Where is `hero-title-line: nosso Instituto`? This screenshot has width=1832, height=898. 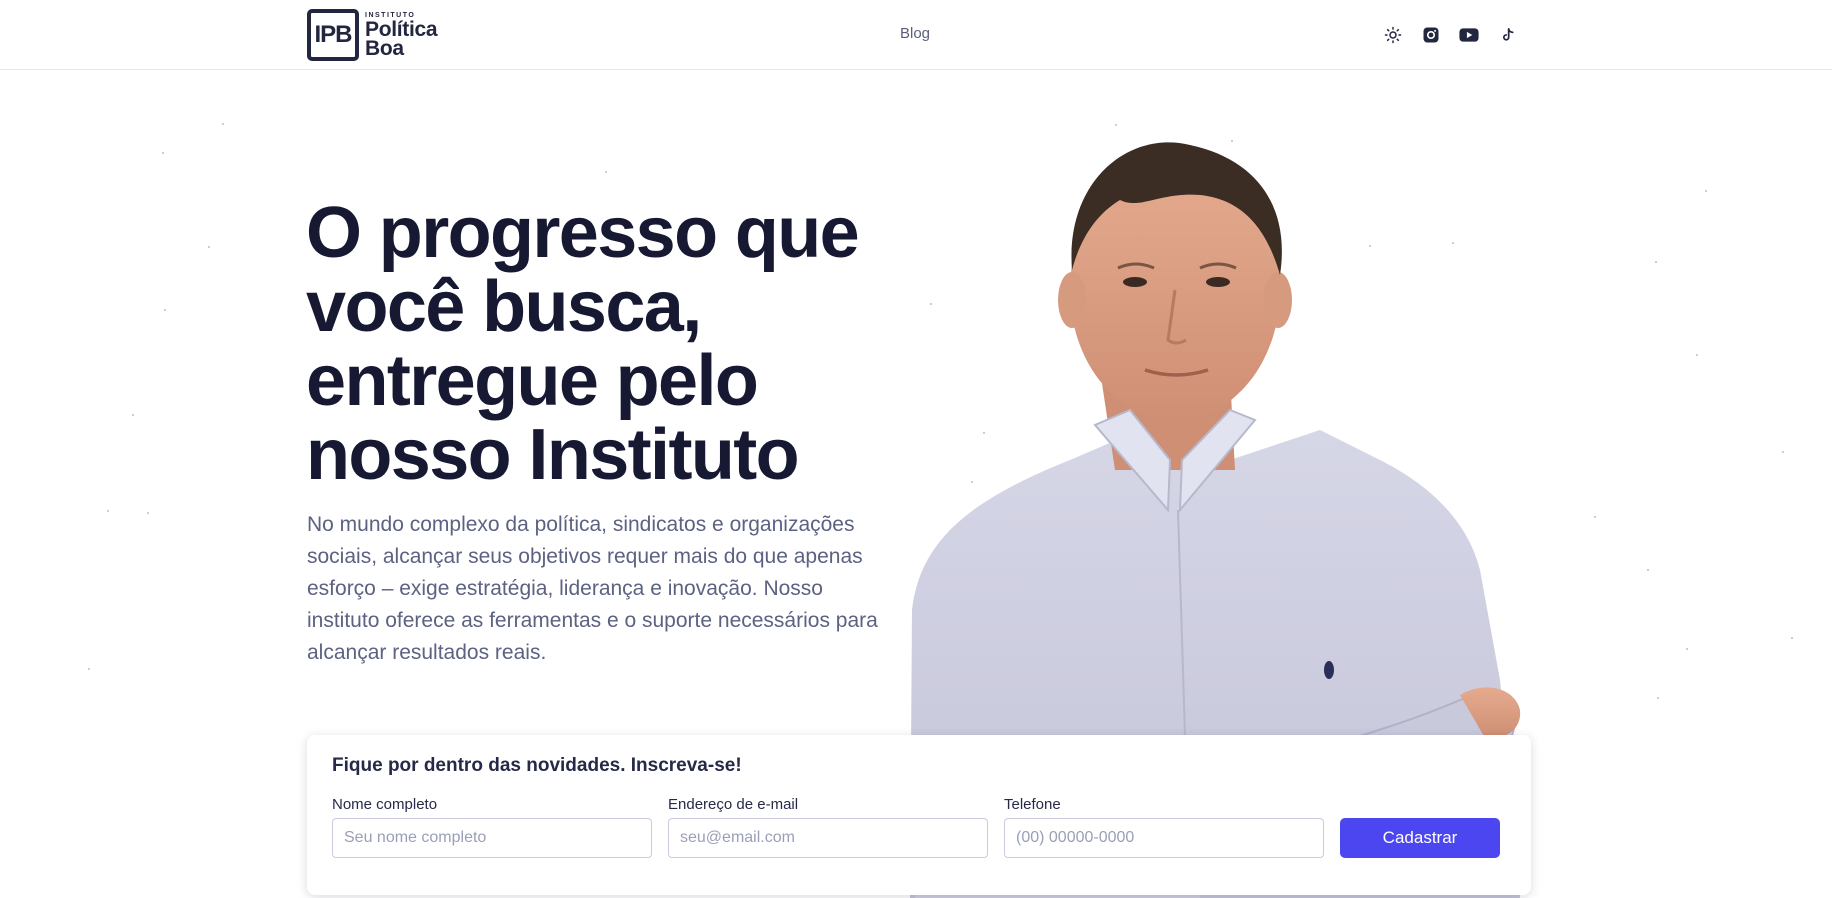
hero-title-line: nosso Instituto is located at coordinates (553, 455).